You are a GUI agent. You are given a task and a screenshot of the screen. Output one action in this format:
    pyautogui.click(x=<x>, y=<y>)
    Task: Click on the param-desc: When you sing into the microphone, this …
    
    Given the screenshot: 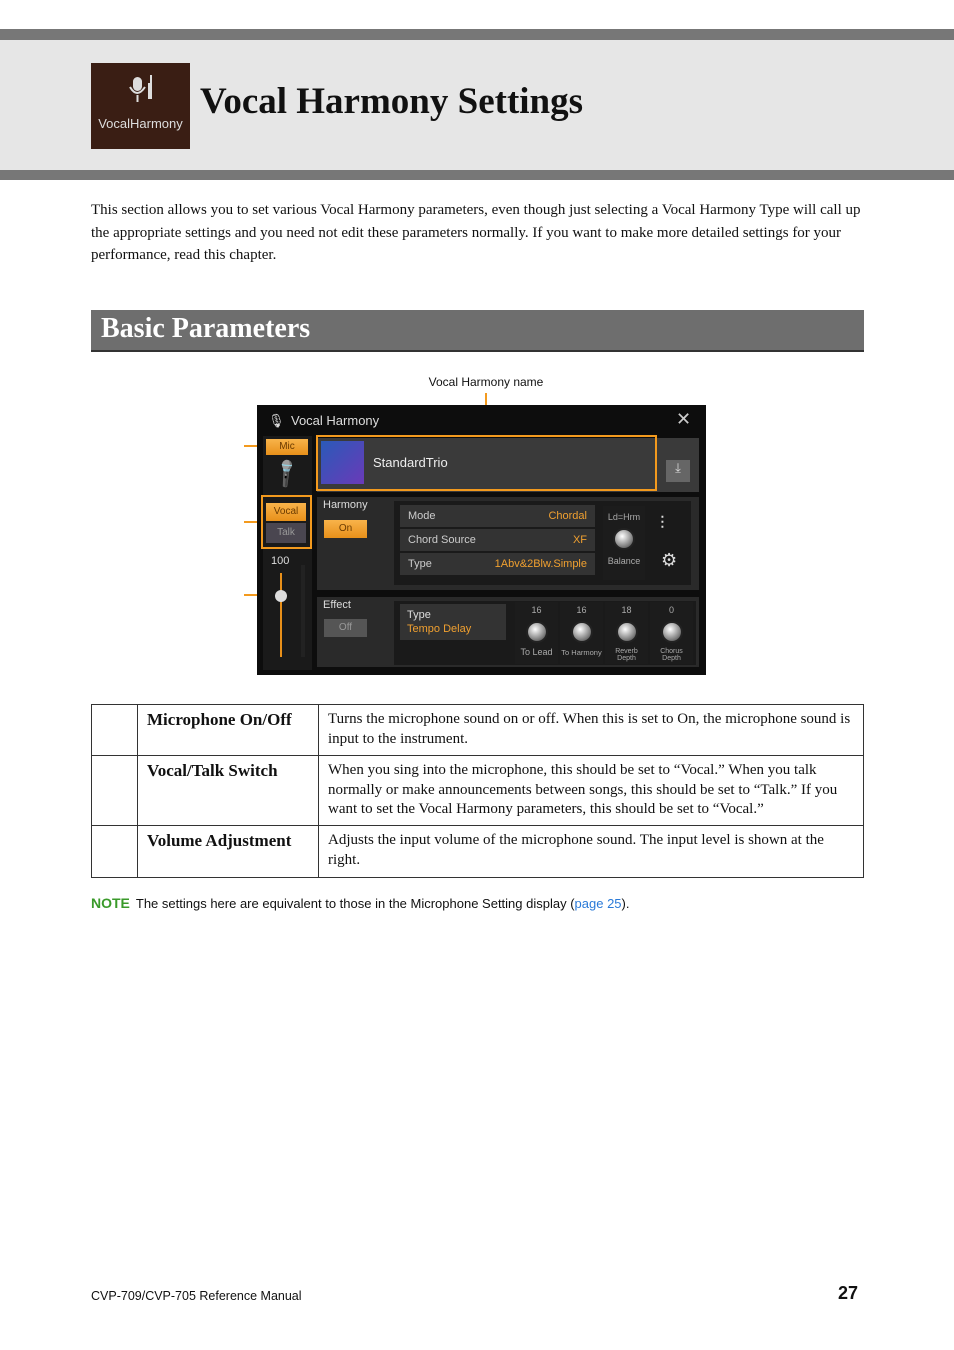 What is the action you would take?
    pyautogui.click(x=591, y=790)
    